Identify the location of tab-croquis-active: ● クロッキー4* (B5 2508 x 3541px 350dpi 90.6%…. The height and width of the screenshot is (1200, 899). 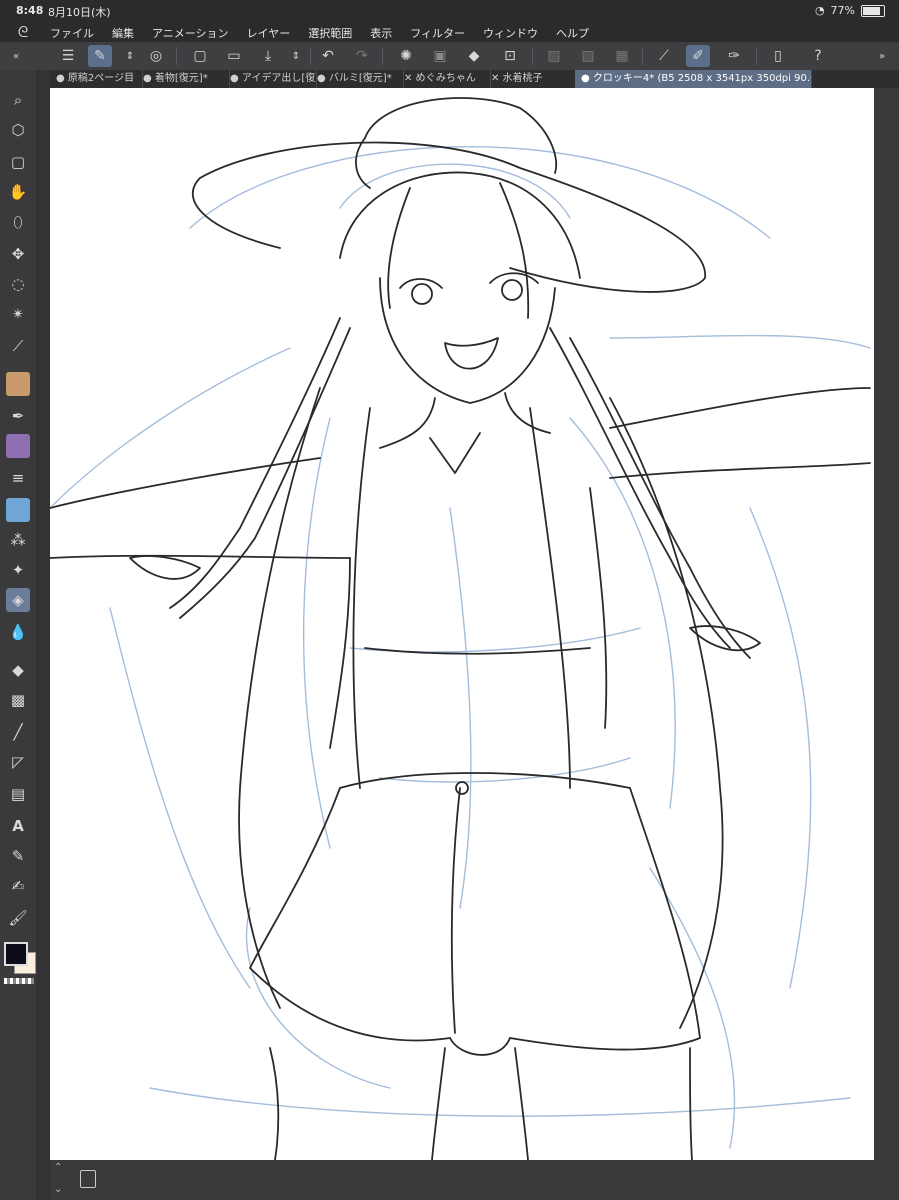
(693, 79).